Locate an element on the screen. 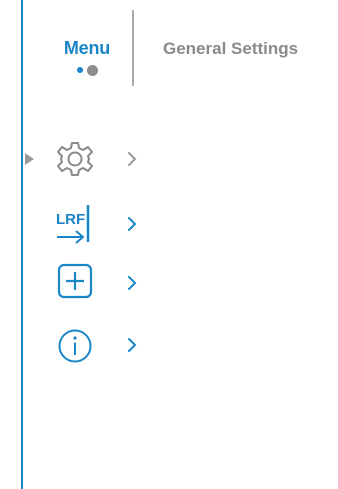  selection-pointer-icon is located at coordinates (29, 159).